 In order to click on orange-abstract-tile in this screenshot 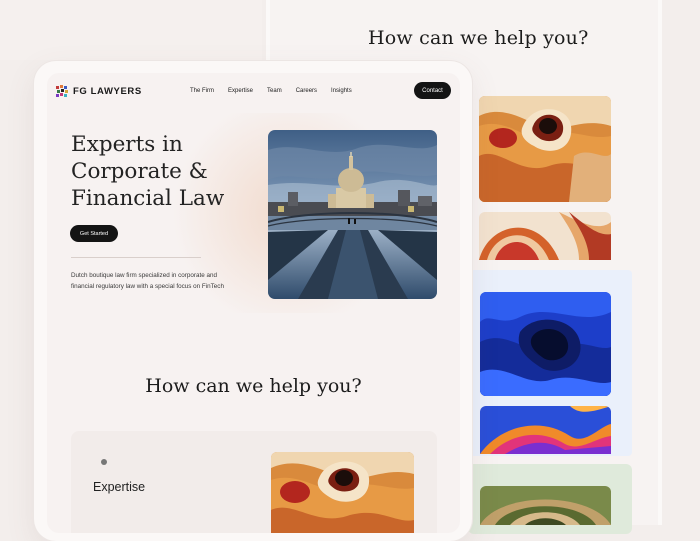, I will do `click(545, 149)`.